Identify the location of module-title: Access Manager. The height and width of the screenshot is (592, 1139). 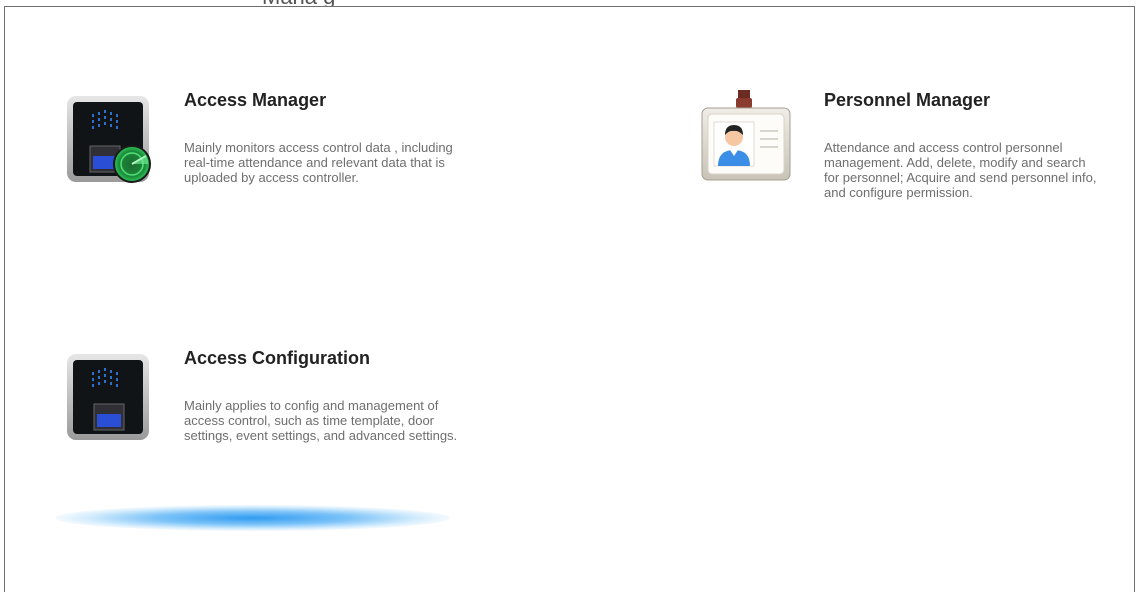
(255, 100).